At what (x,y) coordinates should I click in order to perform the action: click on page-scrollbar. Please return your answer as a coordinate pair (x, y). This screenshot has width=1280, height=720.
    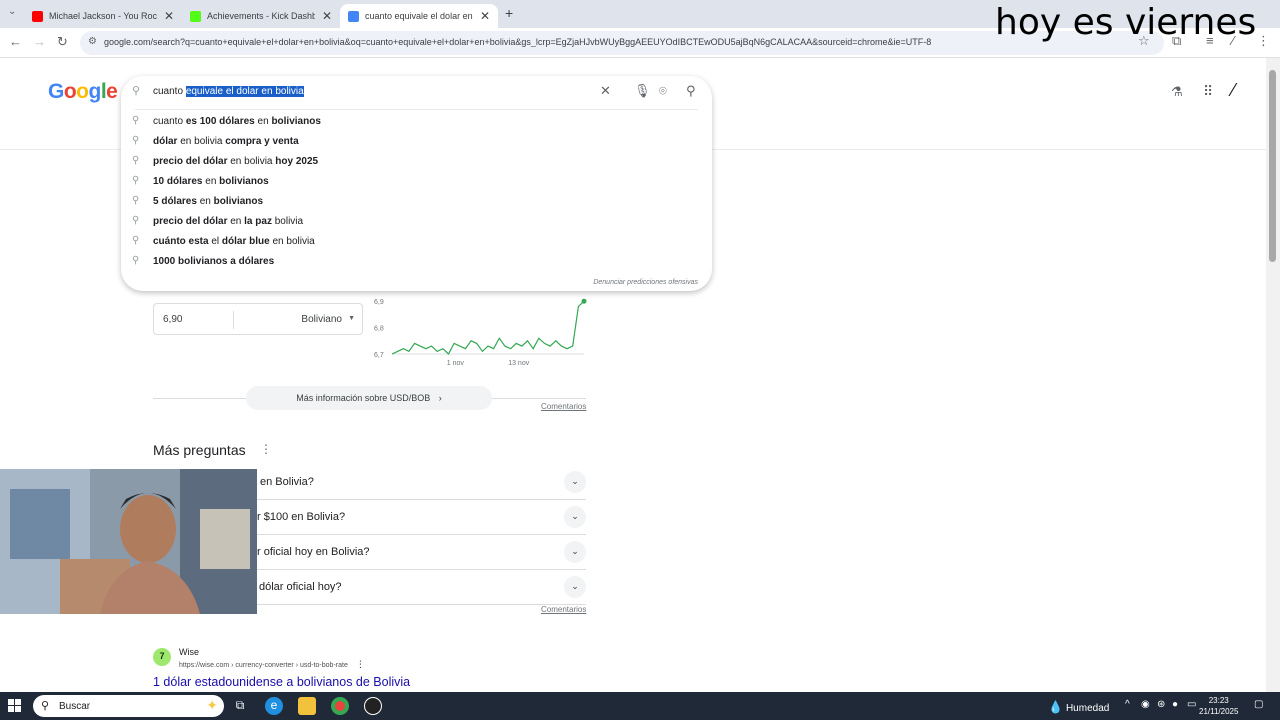
    Looking at the image, I should click on (1273, 375).